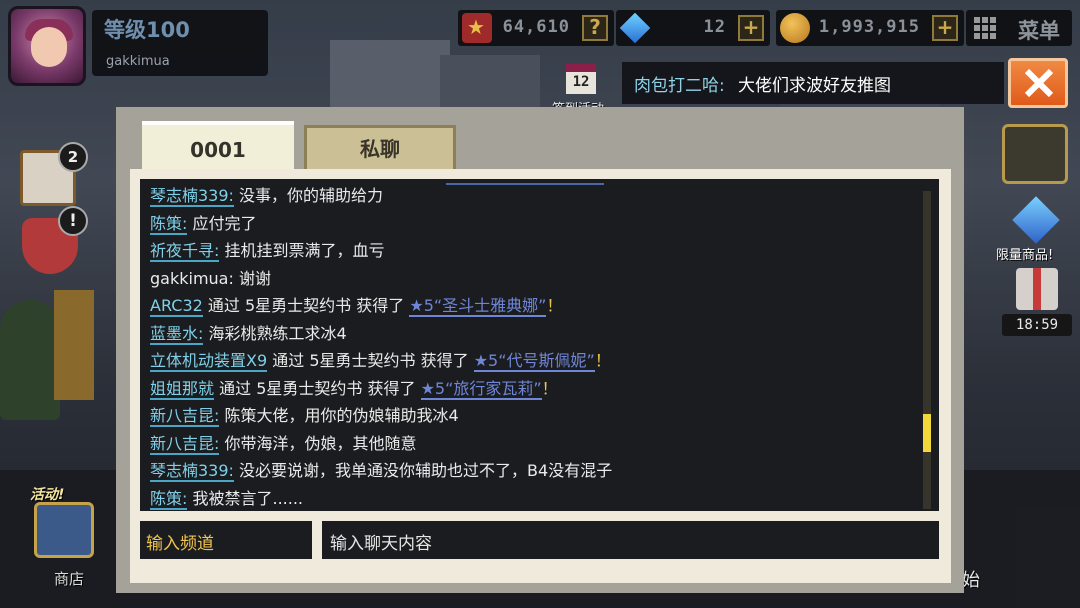  What do you see at coordinates (73, 157) in the screenshot?
I see `mail-count-badge: 2` at bounding box center [73, 157].